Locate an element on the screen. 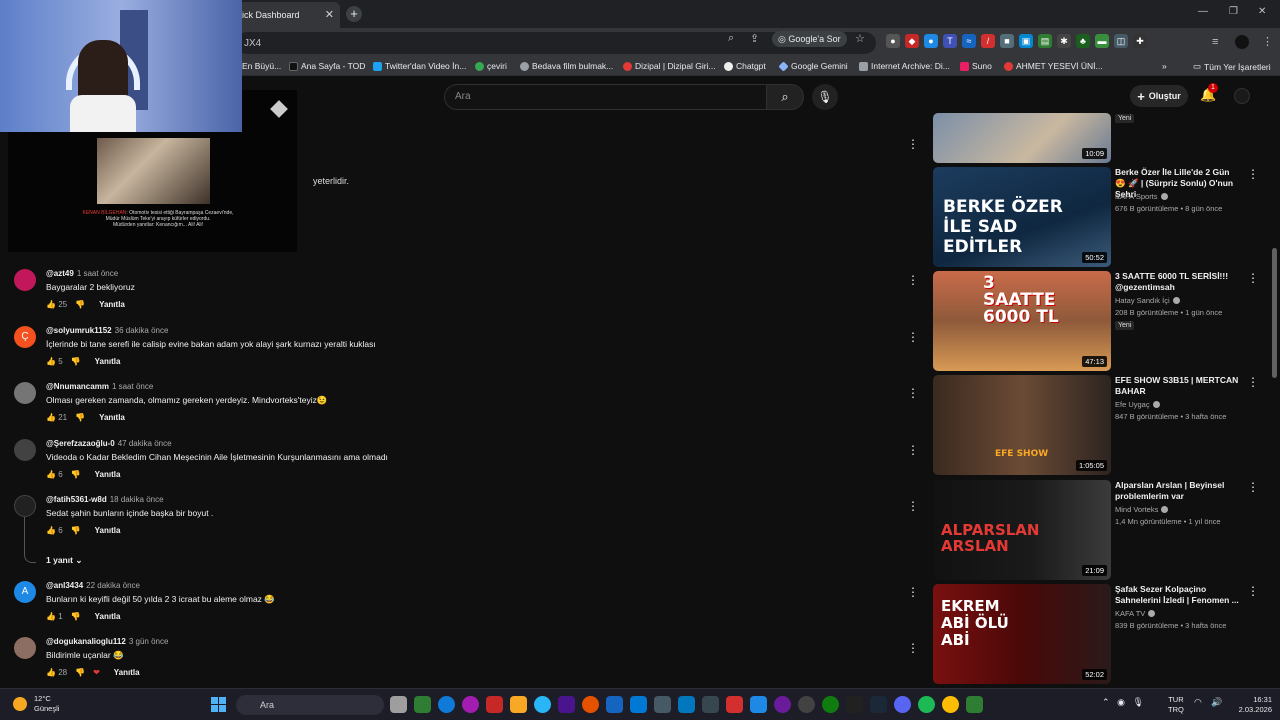 This screenshot has width=1280, height=720. discord-icon is located at coordinates (902, 704).